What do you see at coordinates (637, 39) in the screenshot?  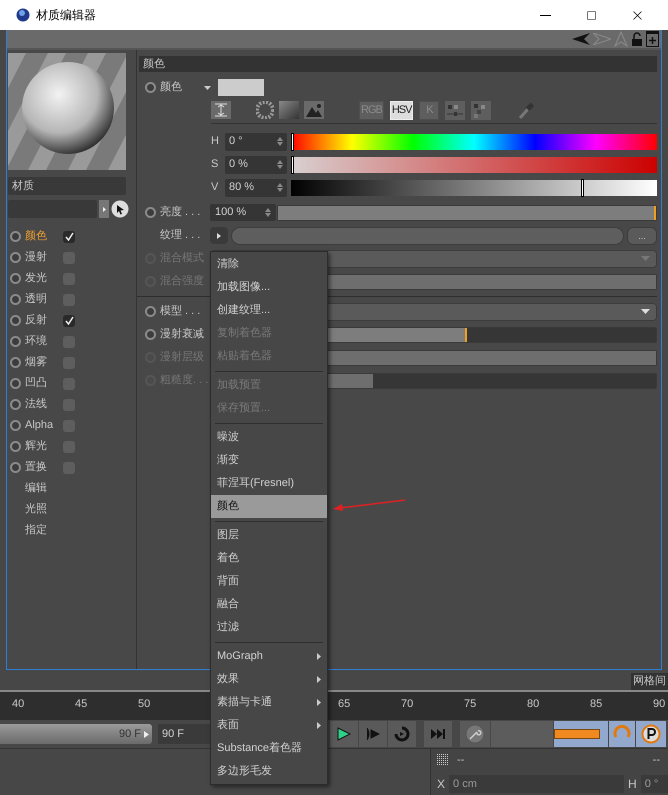 I see `lock-icon` at bounding box center [637, 39].